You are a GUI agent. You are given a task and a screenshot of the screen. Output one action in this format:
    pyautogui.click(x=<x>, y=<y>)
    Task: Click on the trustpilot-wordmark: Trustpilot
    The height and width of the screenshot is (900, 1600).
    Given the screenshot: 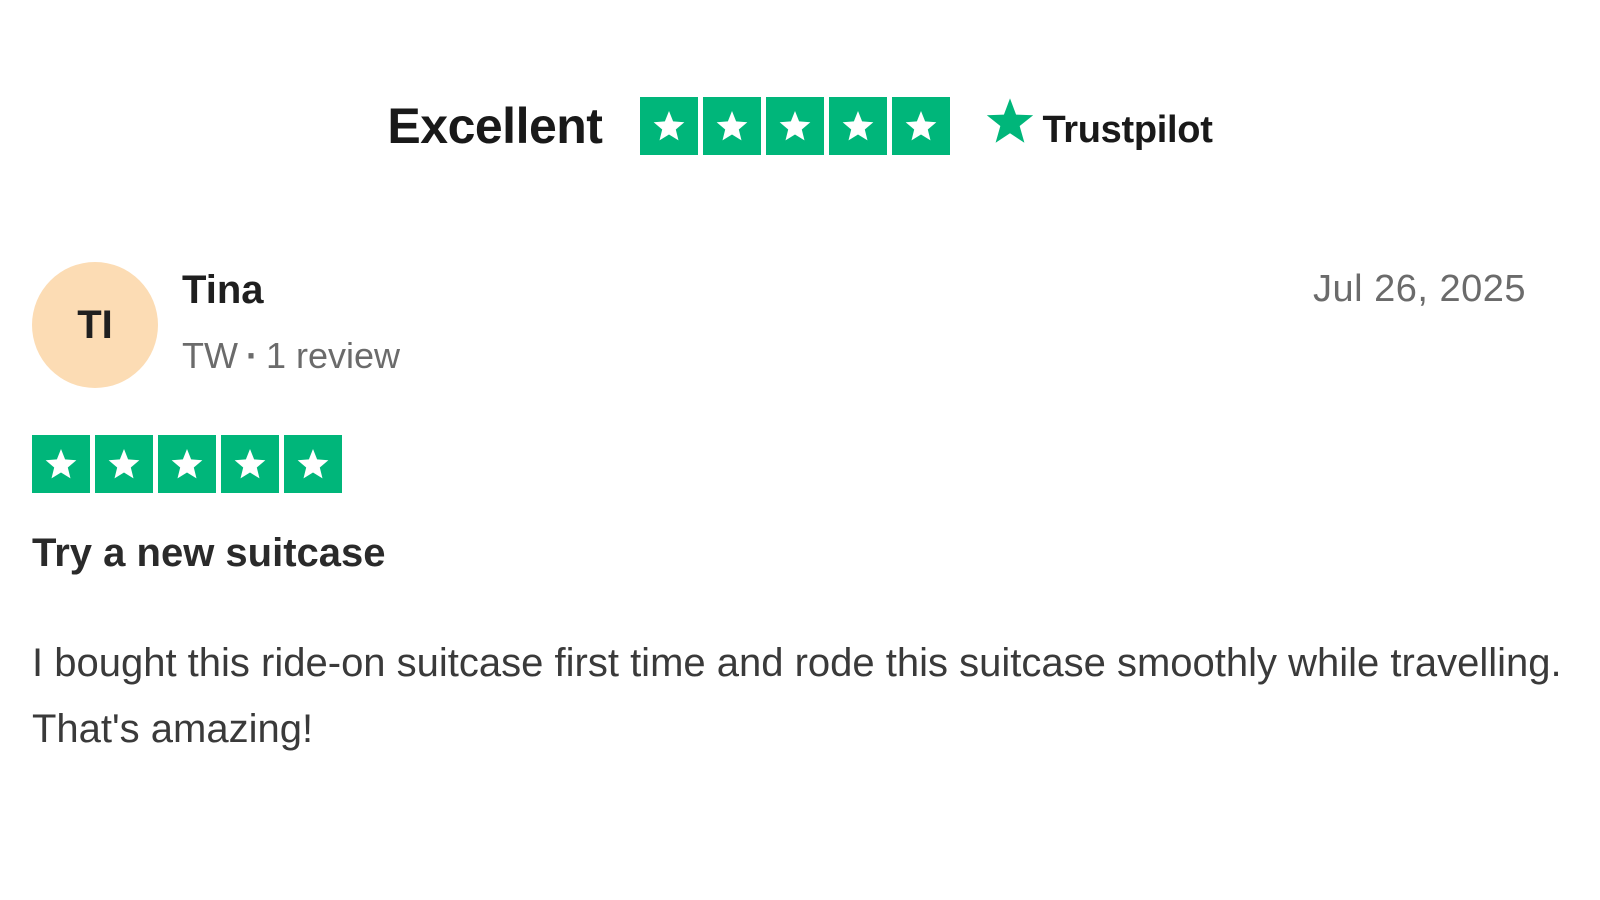 What is the action you would take?
    pyautogui.click(x=1127, y=130)
    